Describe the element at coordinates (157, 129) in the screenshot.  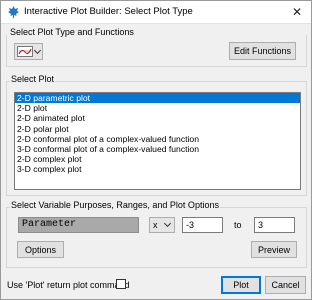
I see `list-item: 2-D polar plot` at that location.